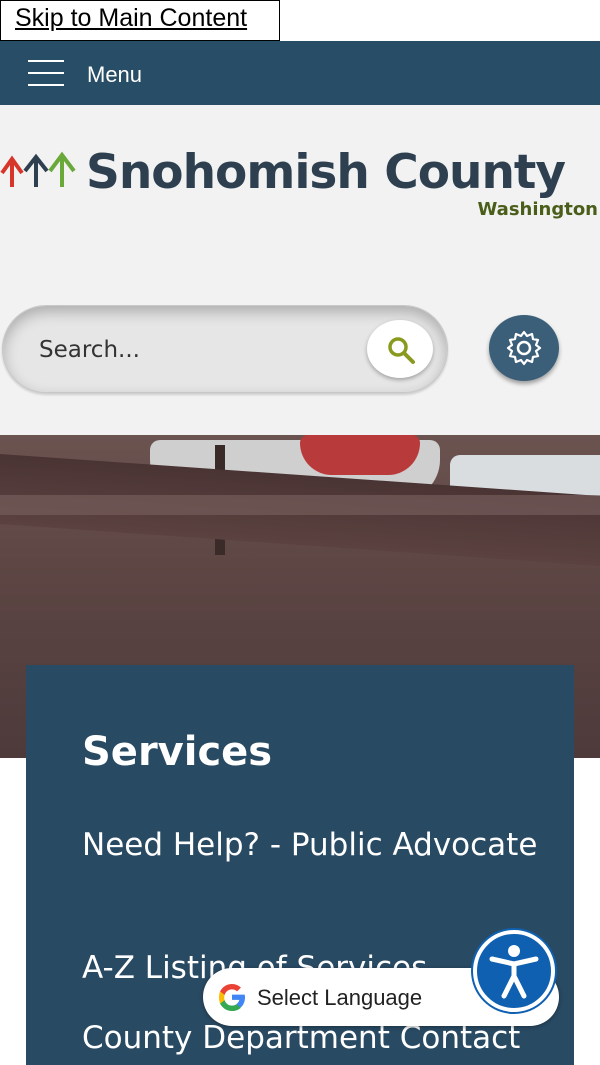 The width and height of the screenshot is (600, 1065). What do you see at coordinates (177, 752) in the screenshot?
I see `services-heading: Services` at bounding box center [177, 752].